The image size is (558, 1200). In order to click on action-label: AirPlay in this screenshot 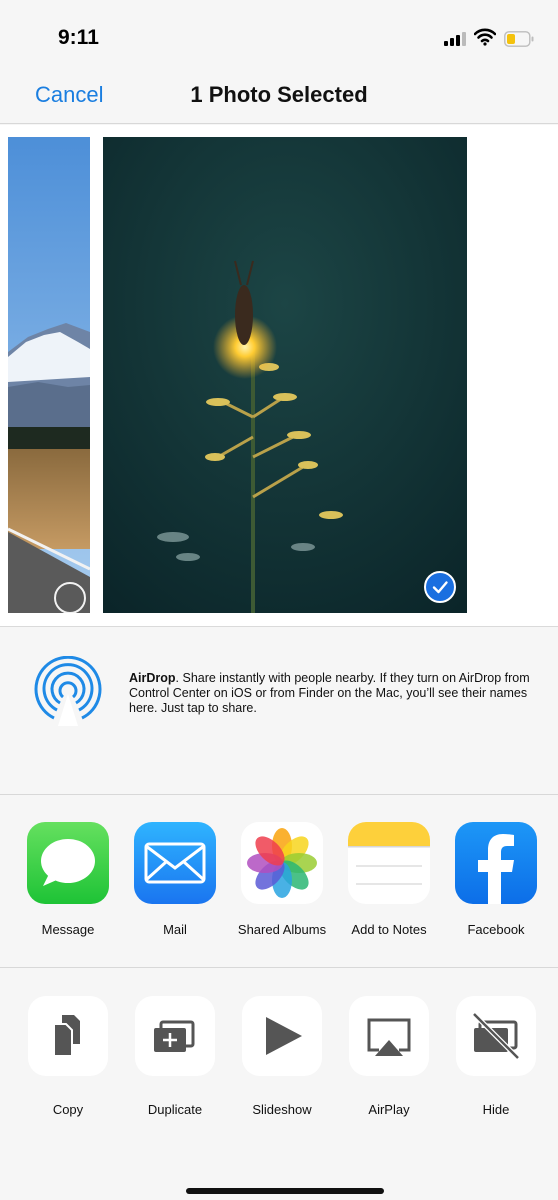, I will do `click(389, 1109)`.